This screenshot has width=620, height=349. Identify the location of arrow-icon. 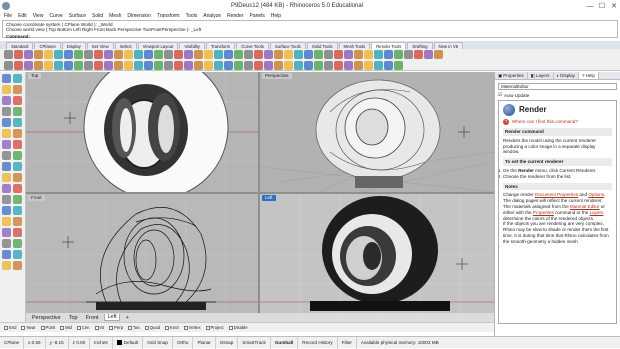
(6, 78).